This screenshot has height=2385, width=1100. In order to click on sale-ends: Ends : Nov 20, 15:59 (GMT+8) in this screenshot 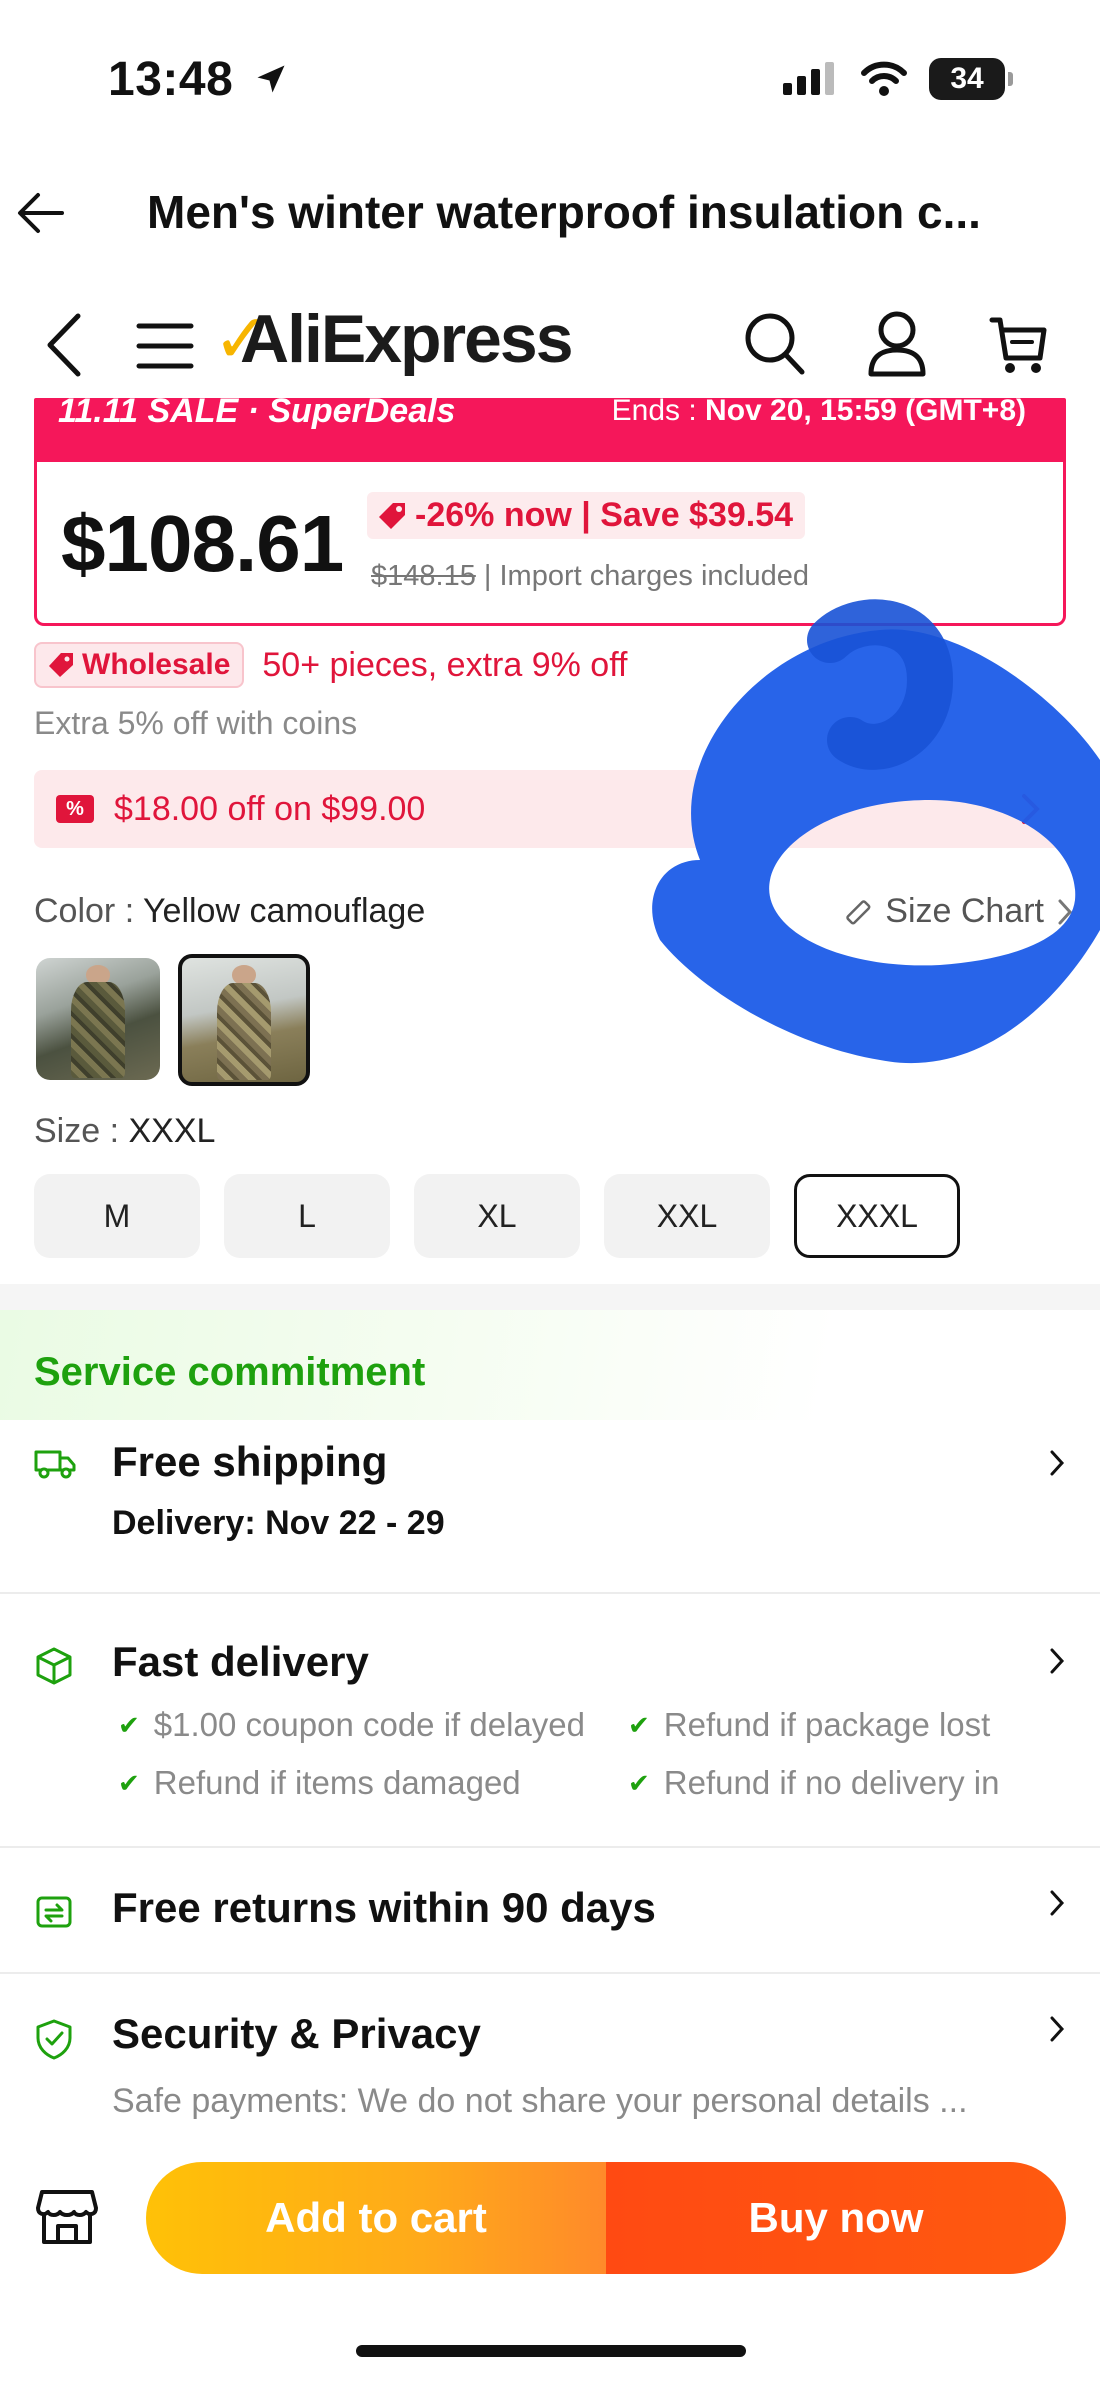, I will do `click(819, 413)`.